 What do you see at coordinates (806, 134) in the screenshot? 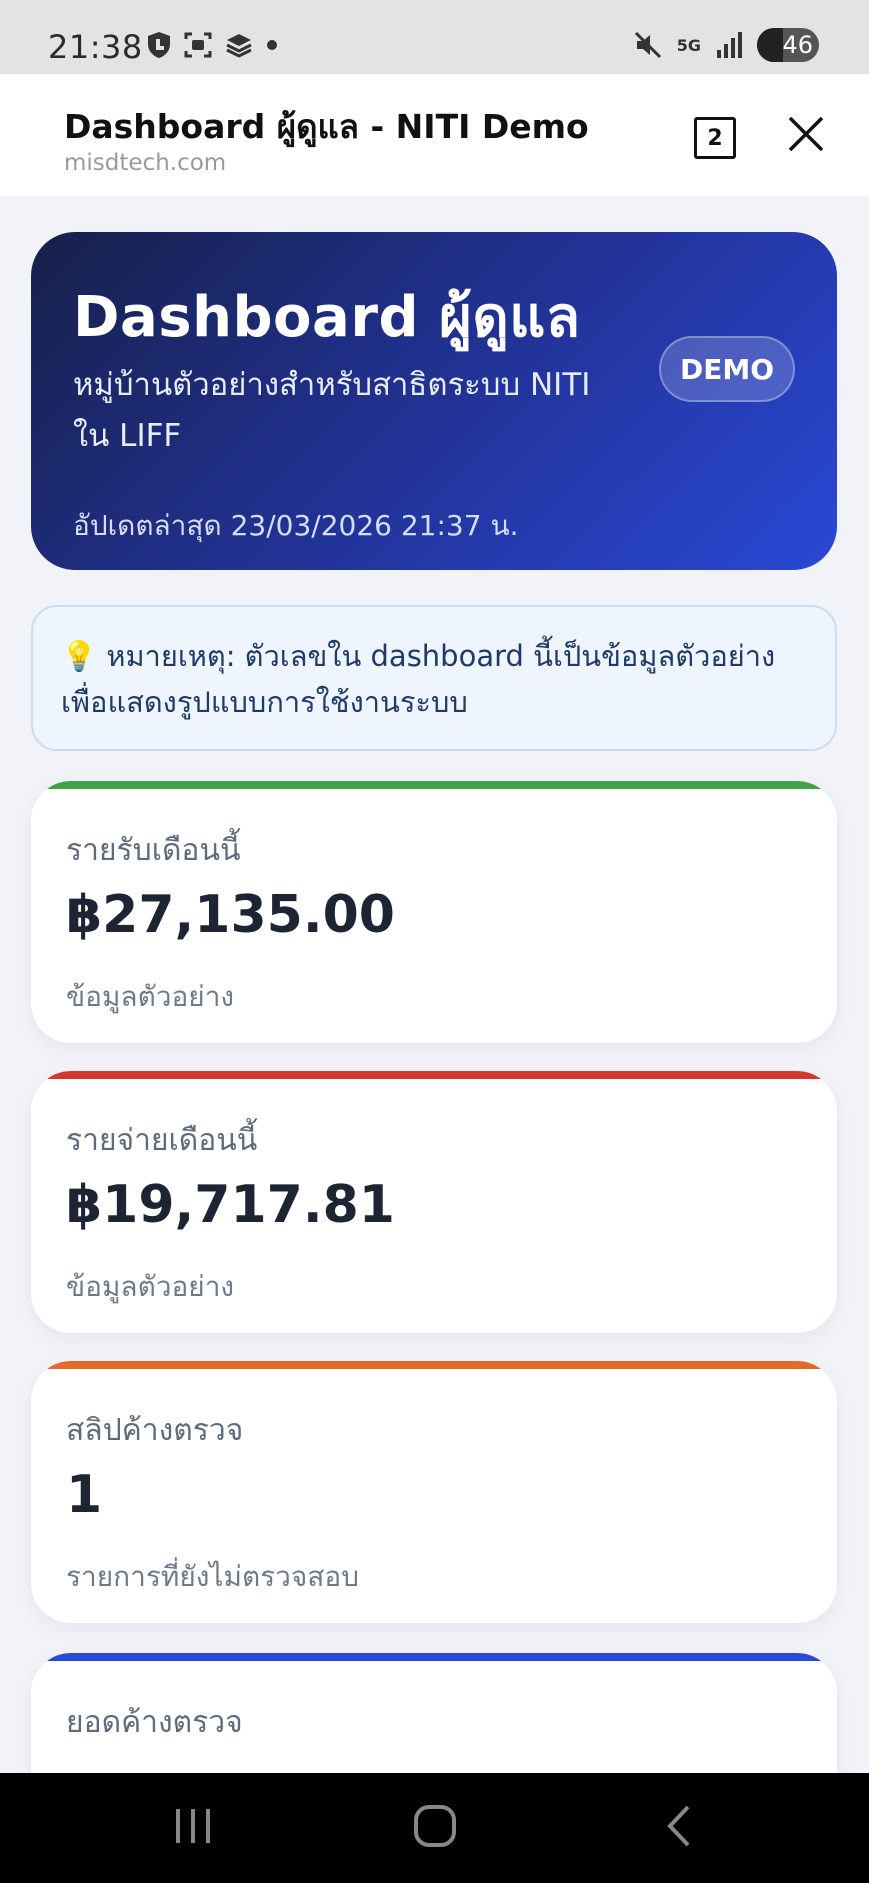
I see `close-icon` at bounding box center [806, 134].